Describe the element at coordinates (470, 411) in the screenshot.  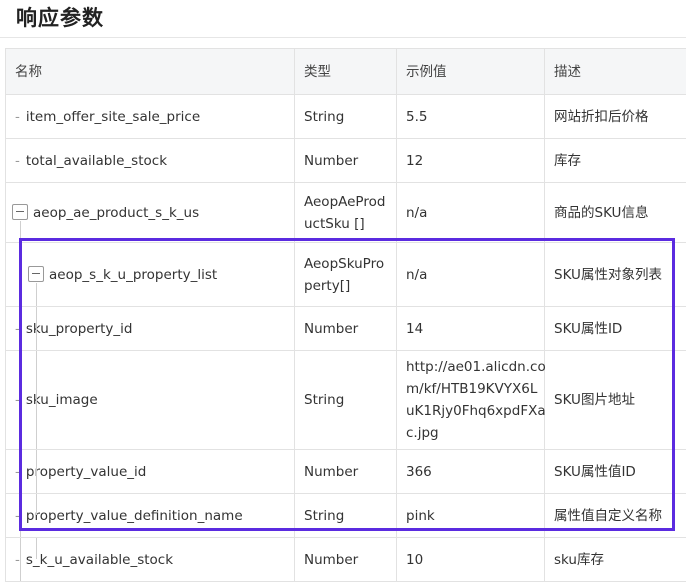
I see `param-example-line: uK1Rjy0Fhq6xpdFXa` at that location.